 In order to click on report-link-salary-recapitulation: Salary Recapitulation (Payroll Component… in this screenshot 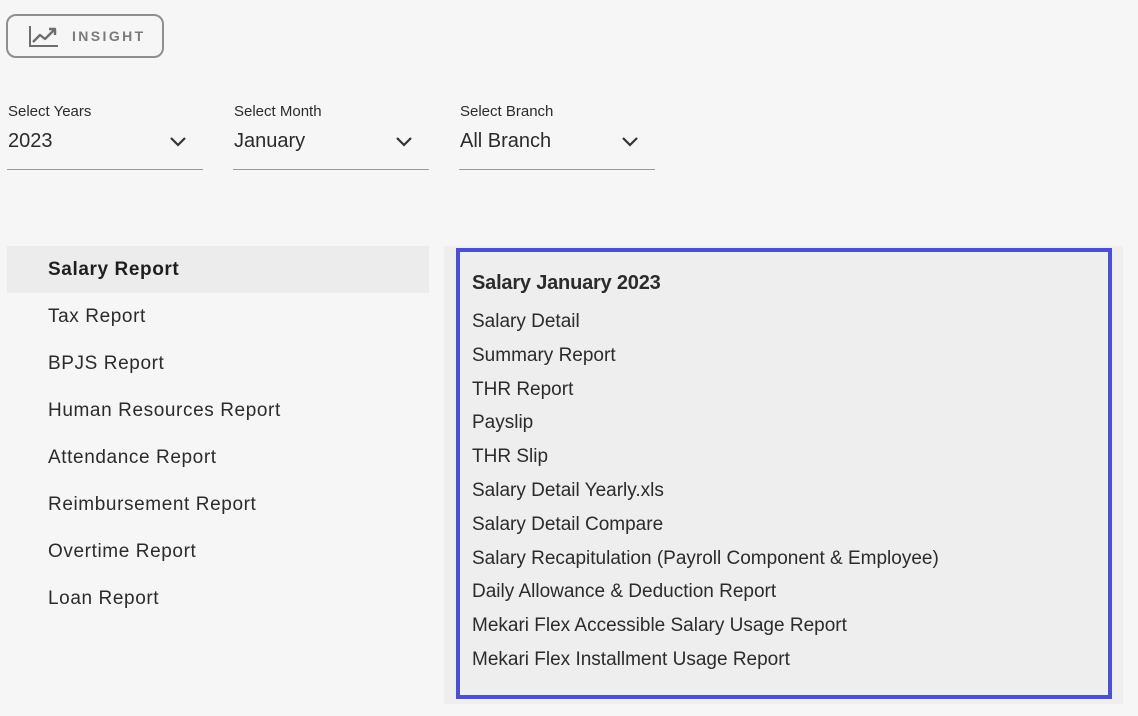, I will do `click(705, 561)`.